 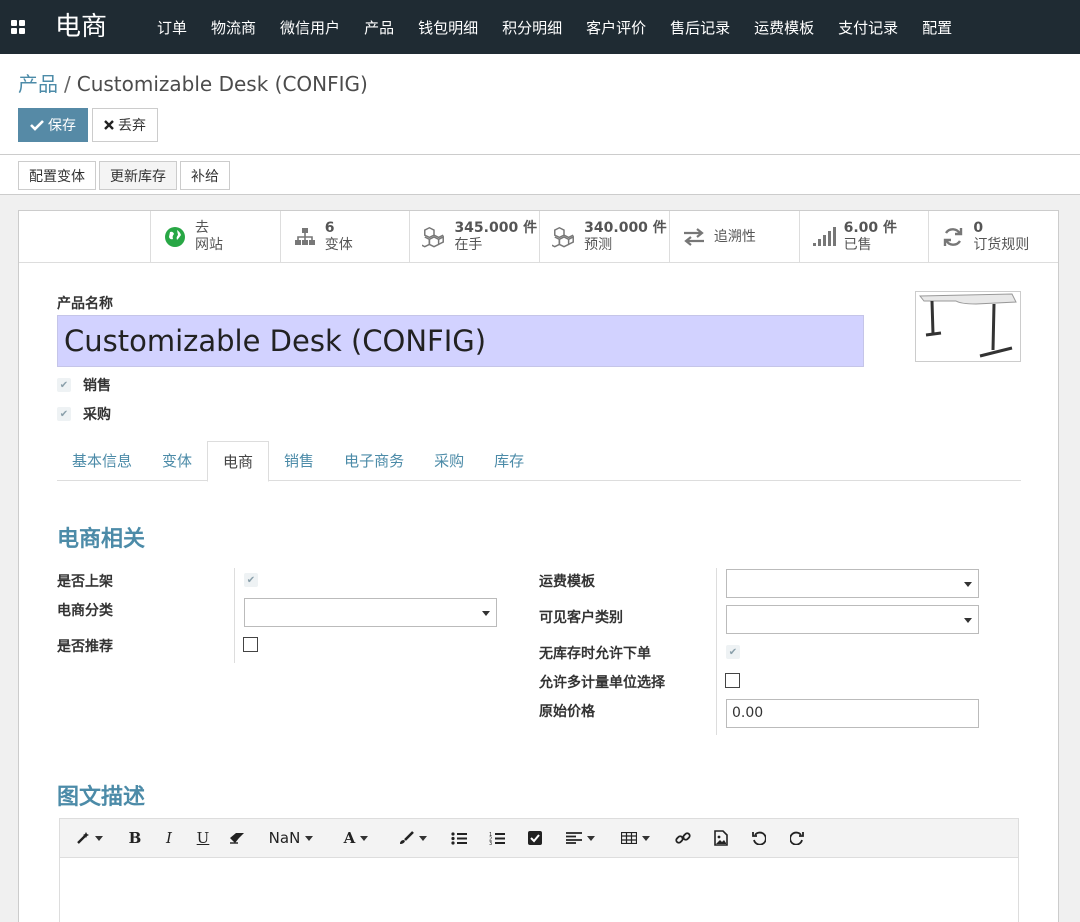 What do you see at coordinates (172, 27) in the screenshot?
I see `menu-item-0: 订单` at bounding box center [172, 27].